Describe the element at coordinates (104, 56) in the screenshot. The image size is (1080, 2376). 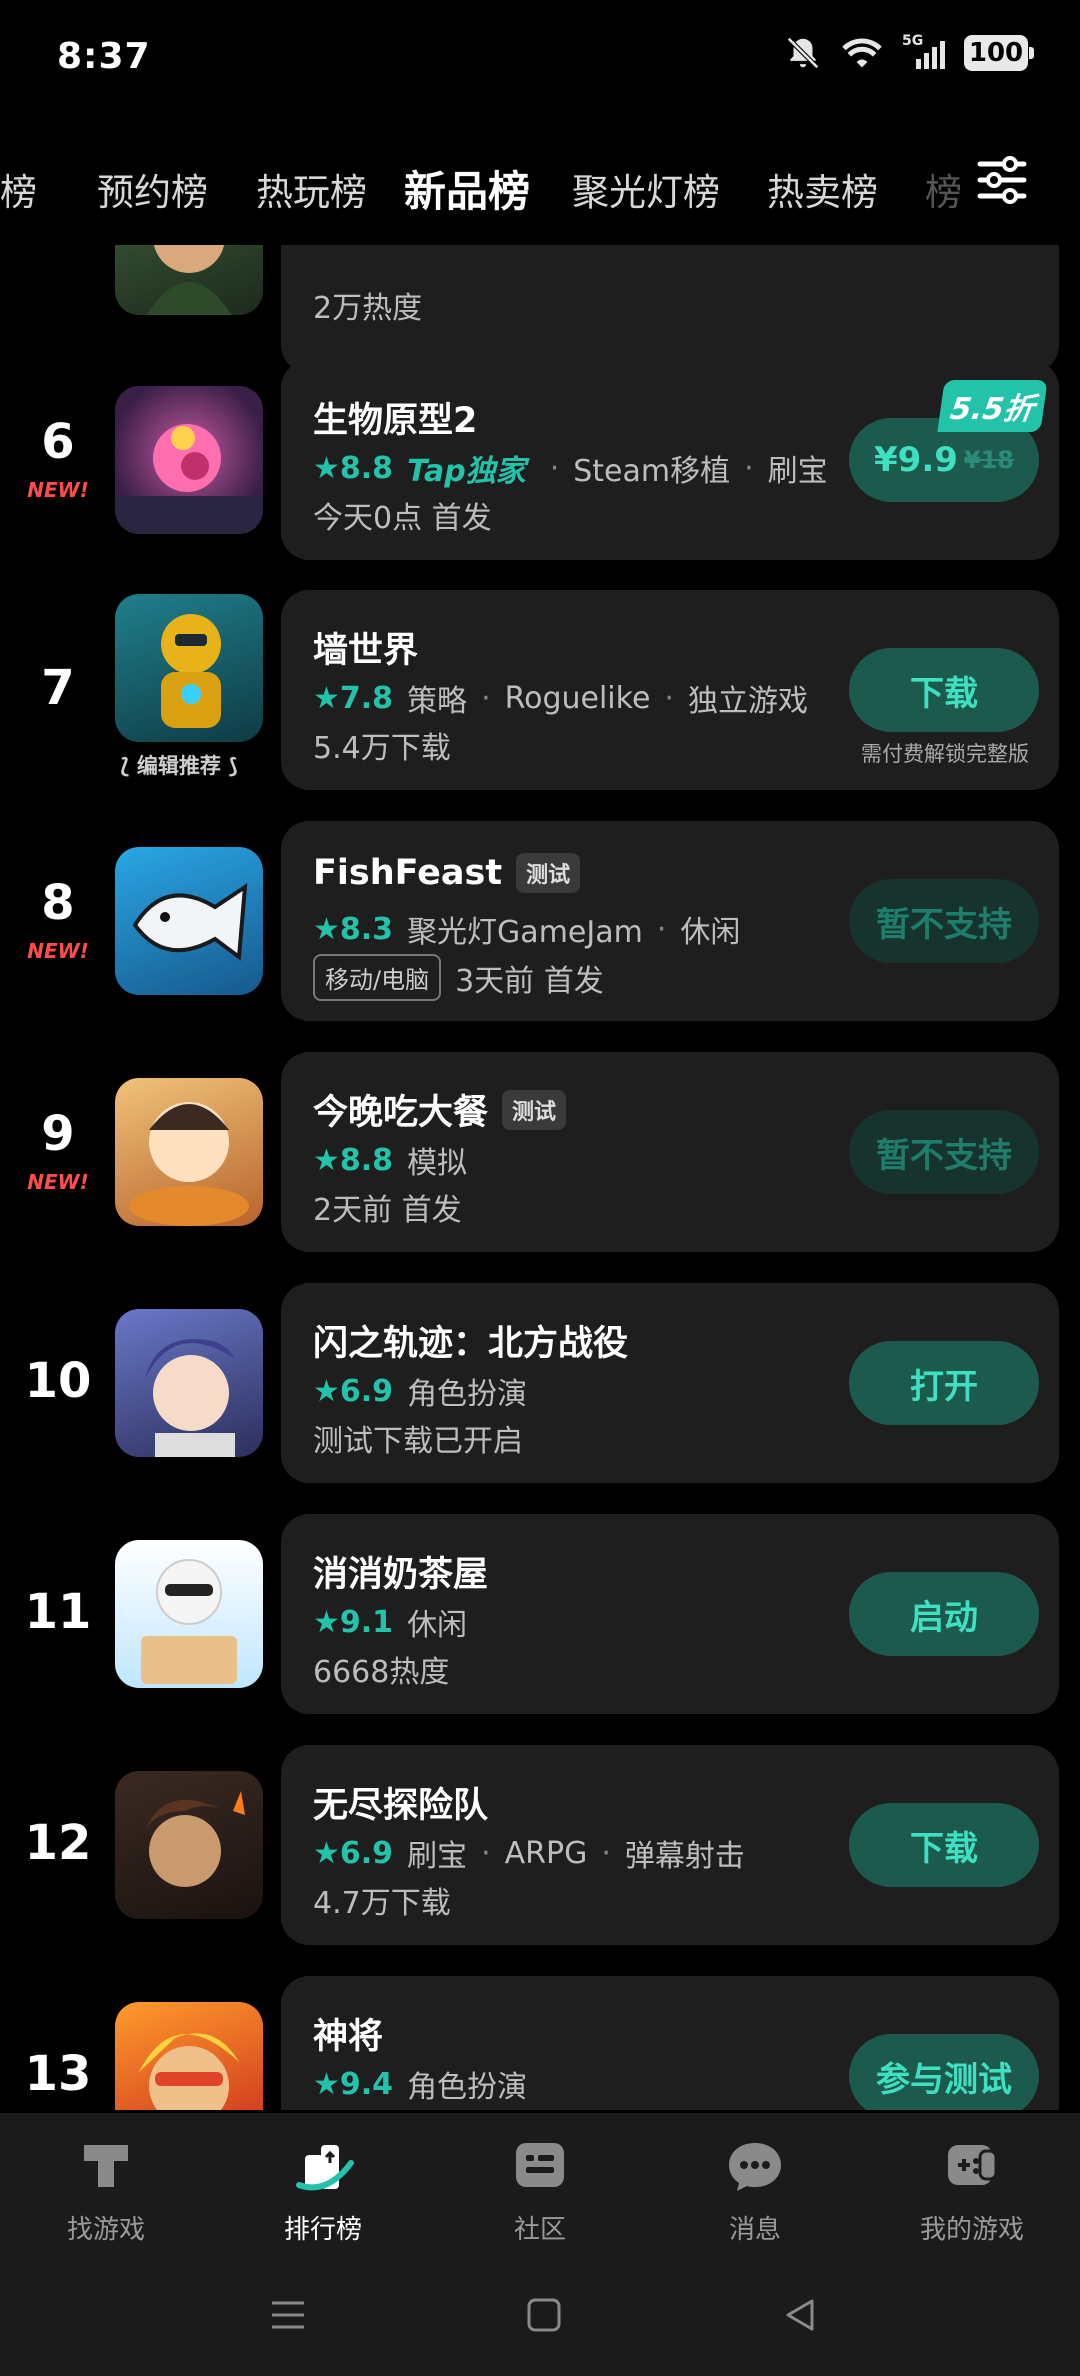
I see `status-time: 8:37` at that location.